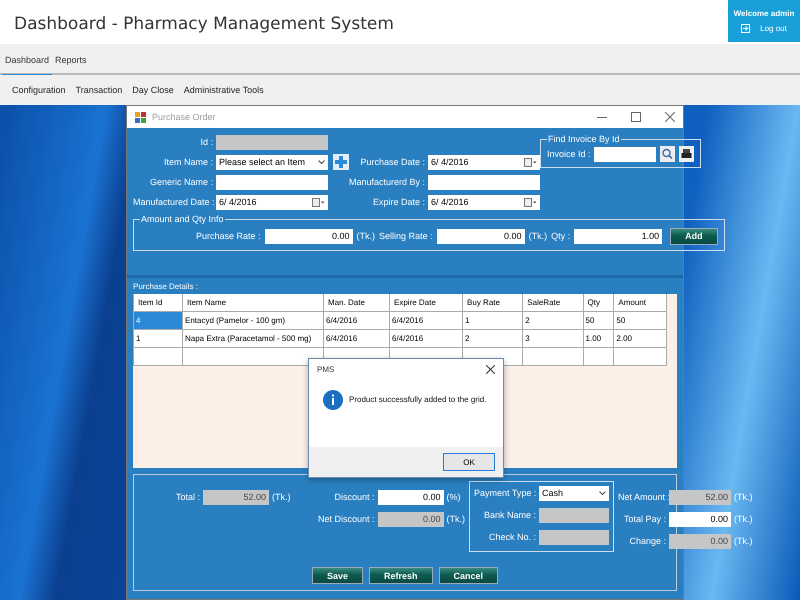 The width and height of the screenshot is (800, 600). Describe the element at coordinates (453, 497) in the screenshot. I see `unit-label: (%)` at that location.